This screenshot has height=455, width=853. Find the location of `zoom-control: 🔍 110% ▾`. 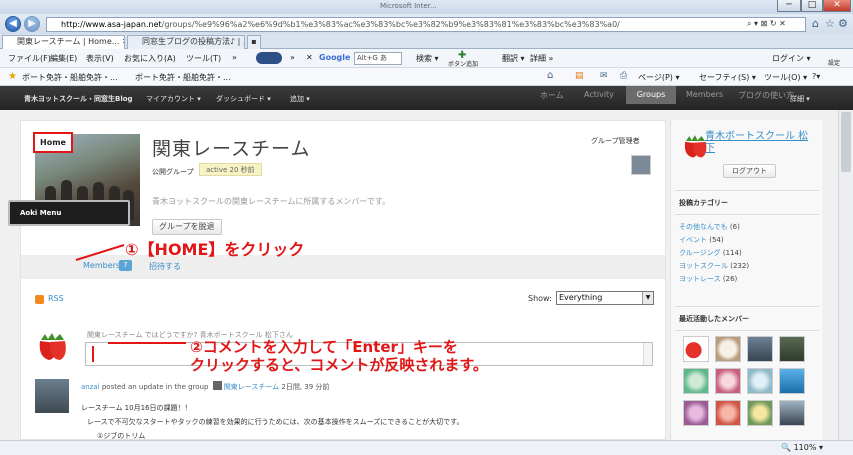

zoom-control: 🔍 110% ▾ is located at coordinates (802, 447).